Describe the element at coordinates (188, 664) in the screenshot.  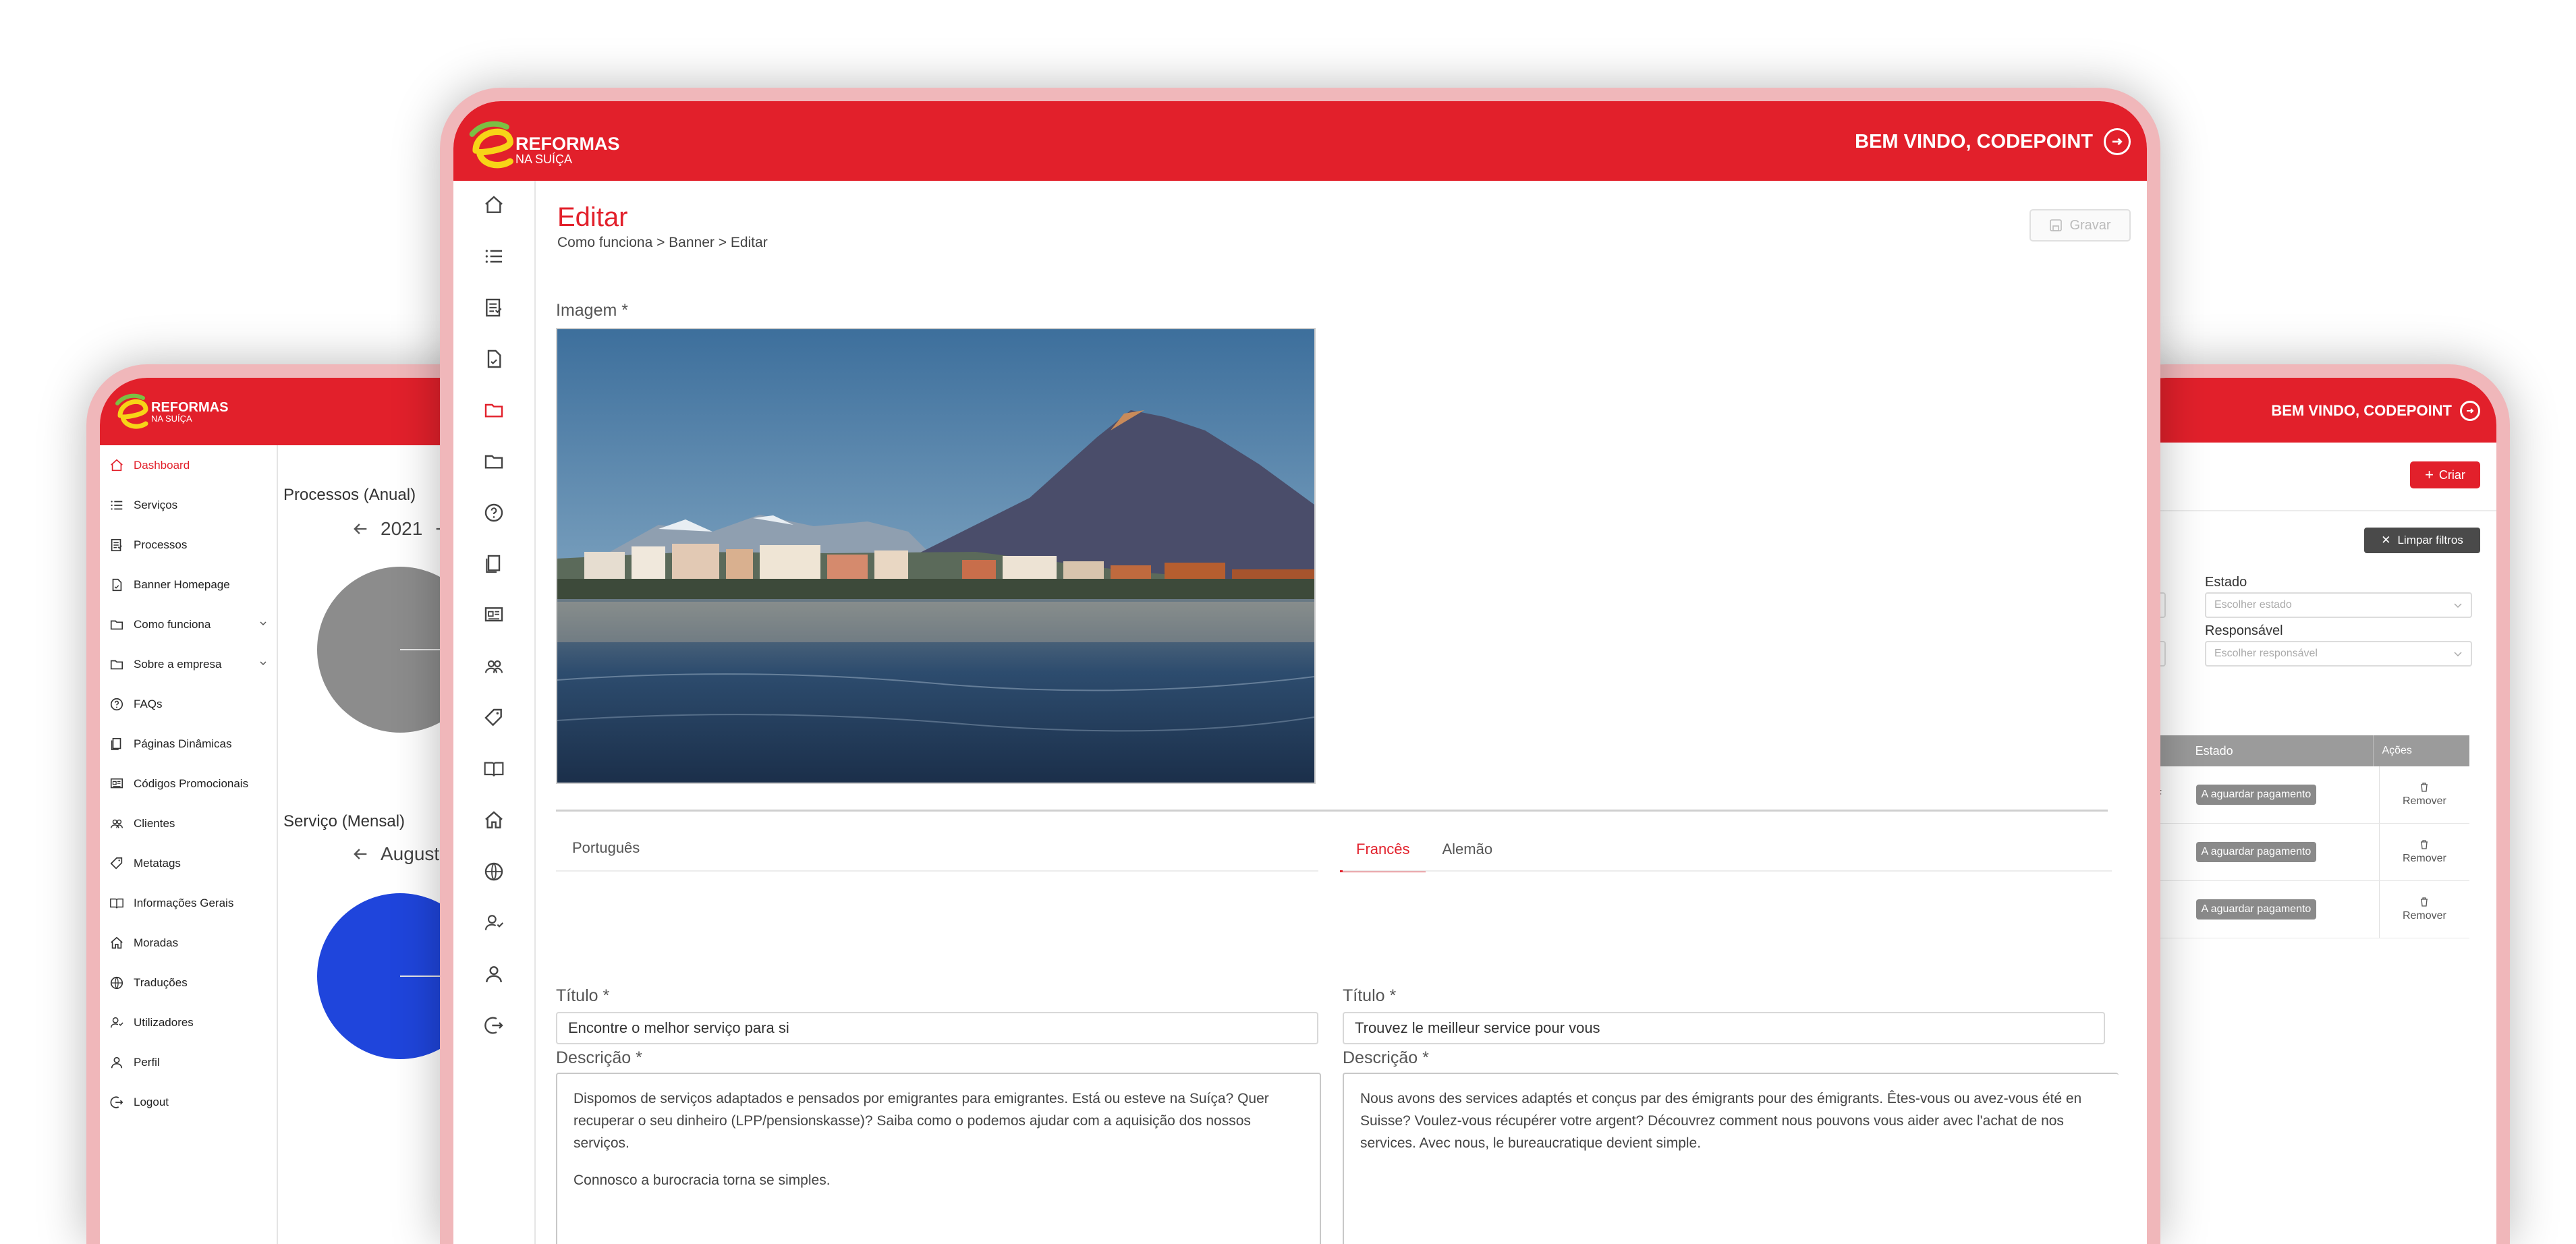
I see `sidebar-item-sobre-a-empresa: Sobre a empresa` at that location.